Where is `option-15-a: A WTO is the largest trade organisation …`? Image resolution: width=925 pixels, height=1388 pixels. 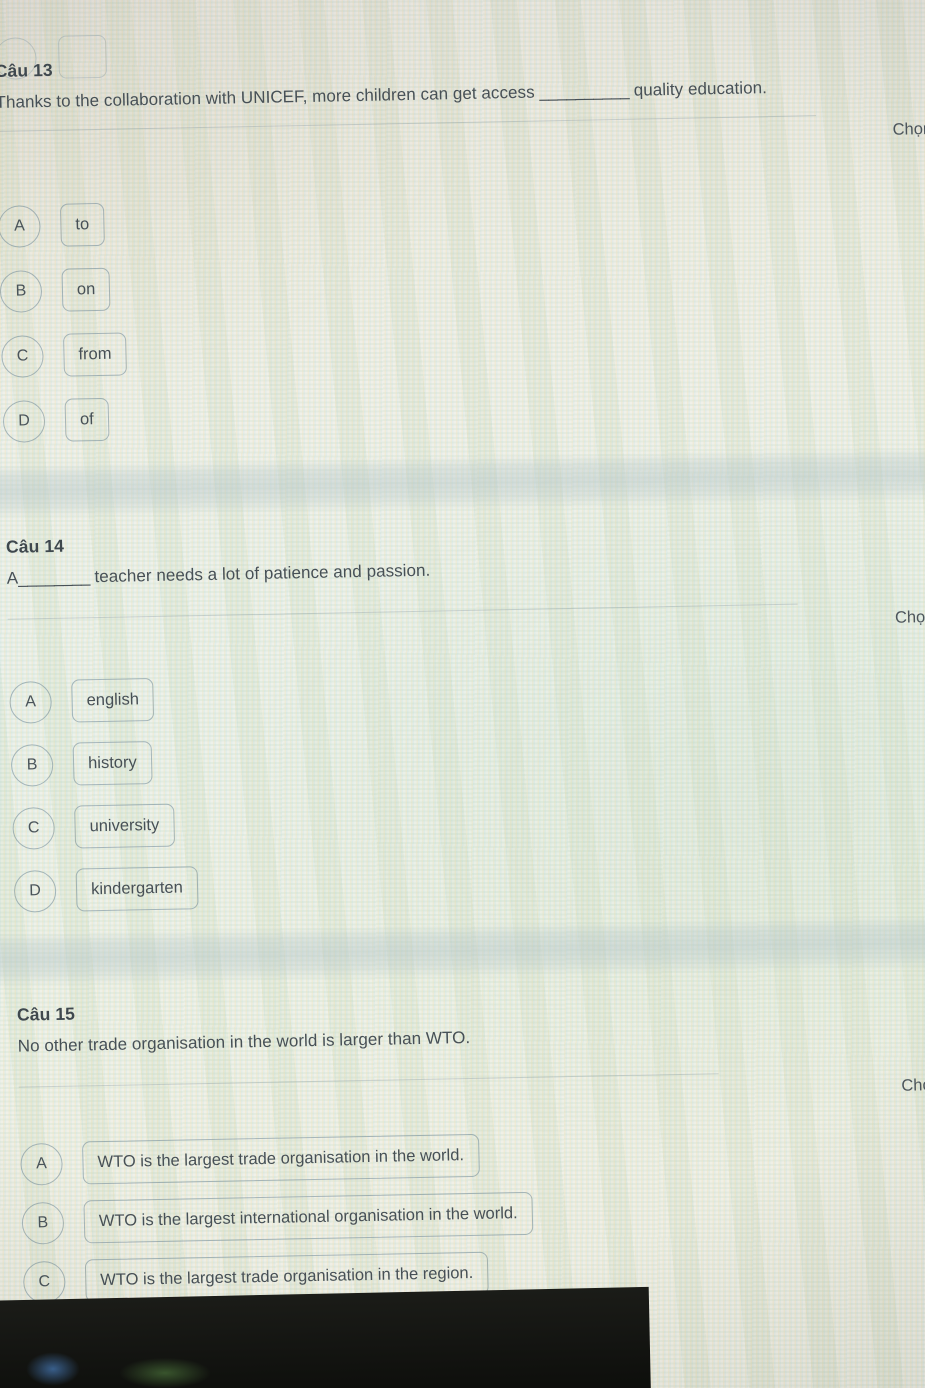 option-15-a: A WTO is the largest trade organisation … is located at coordinates (472, 1155).